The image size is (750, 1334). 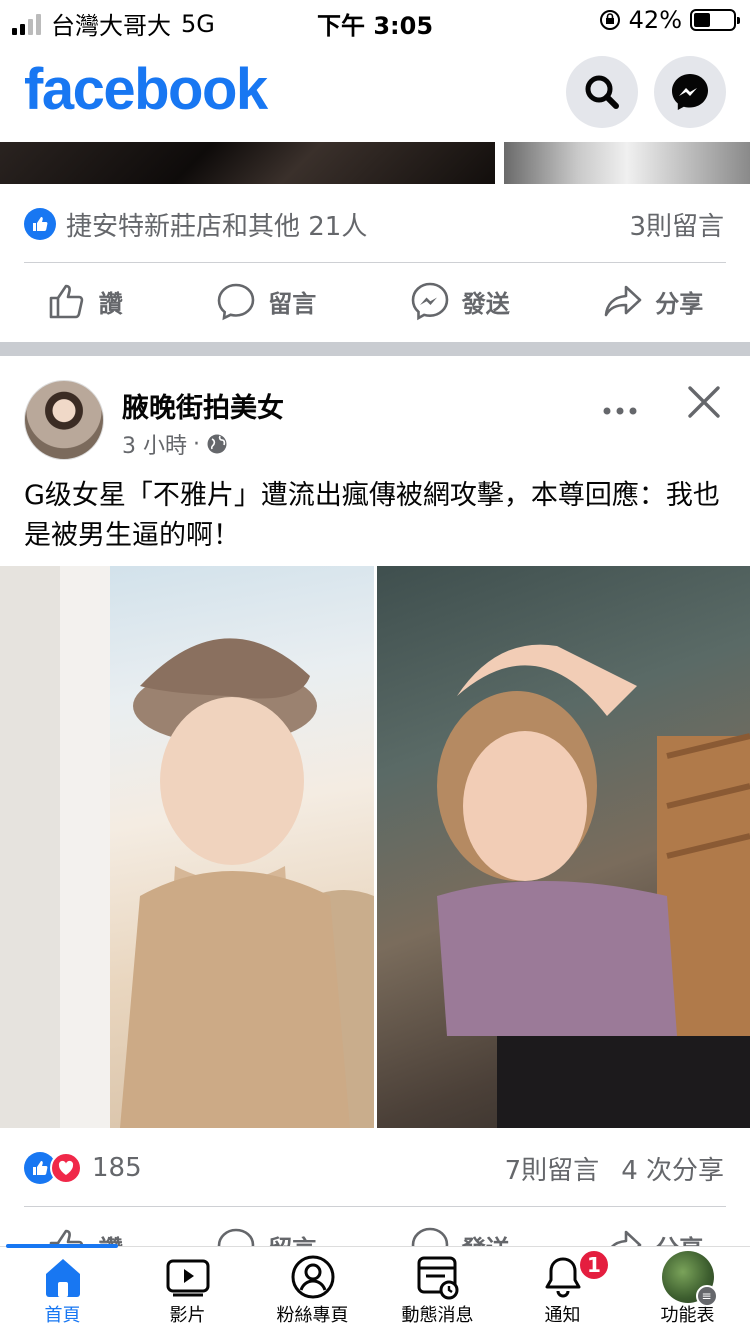 What do you see at coordinates (217, 444) in the screenshot?
I see `globe-icon` at bounding box center [217, 444].